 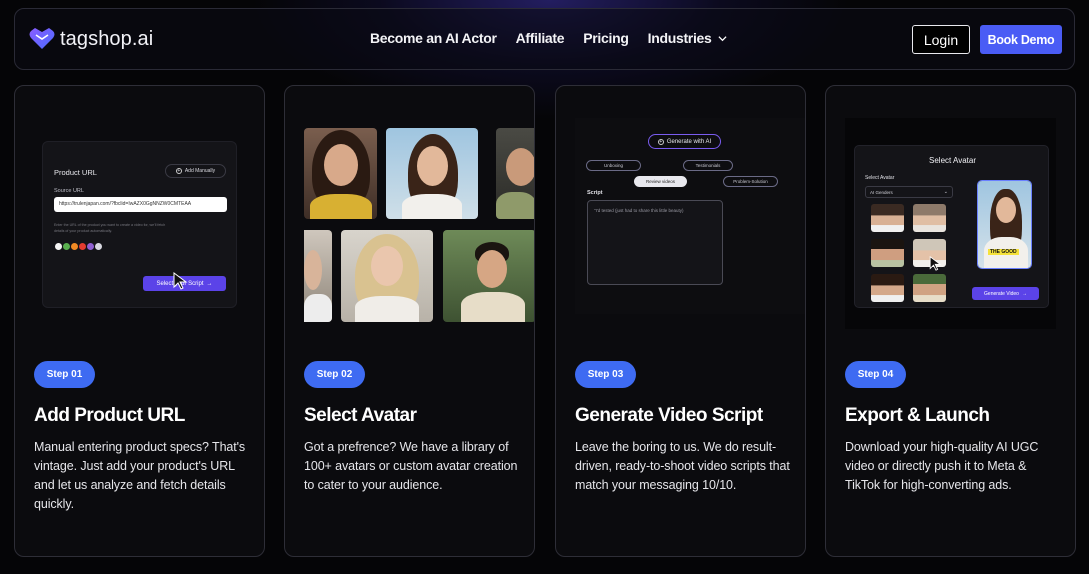 I want to click on web-icon, so click(x=98, y=246).